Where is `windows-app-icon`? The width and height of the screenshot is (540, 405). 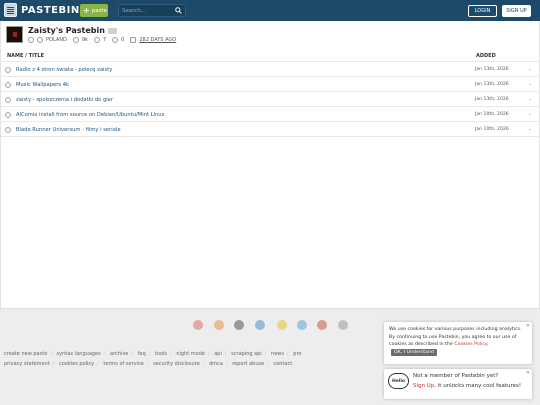
windows-app-icon is located at coordinates (260, 325).